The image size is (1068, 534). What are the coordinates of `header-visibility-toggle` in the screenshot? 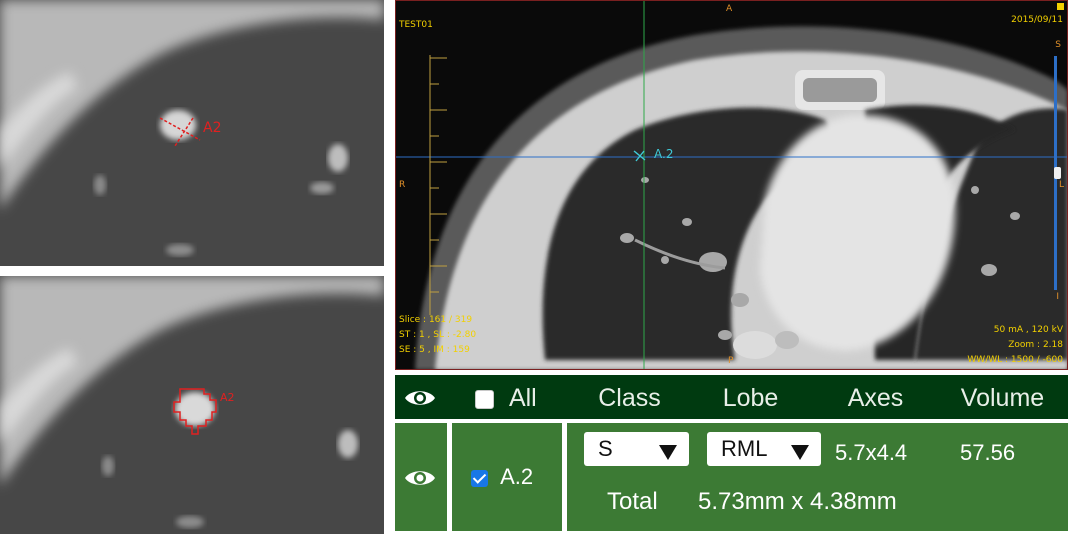 It's located at (420, 397).